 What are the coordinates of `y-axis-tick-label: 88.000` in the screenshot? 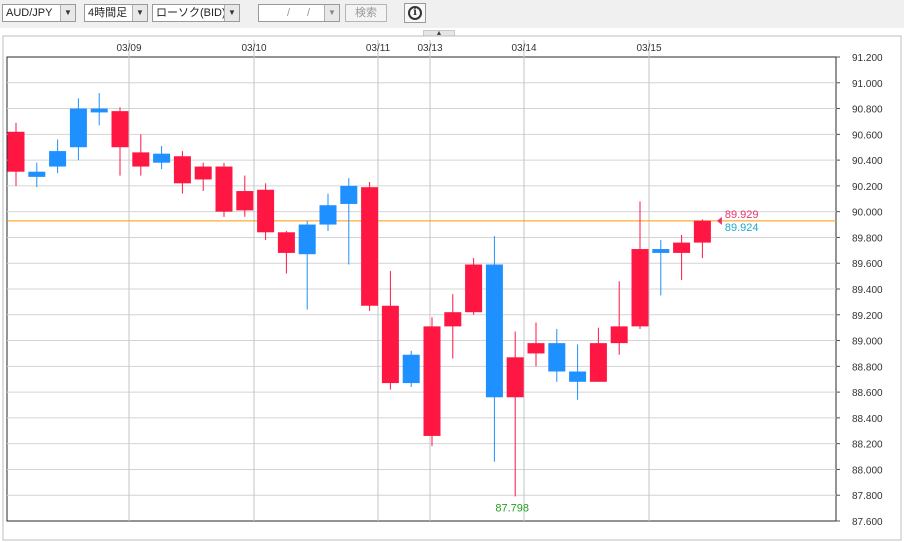 It's located at (867, 470).